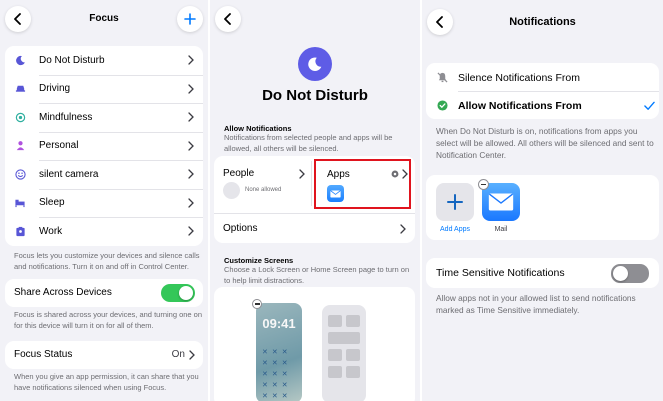 The width and height of the screenshot is (663, 401). What do you see at coordinates (20, 203) in the screenshot?
I see `bed-icon` at bounding box center [20, 203].